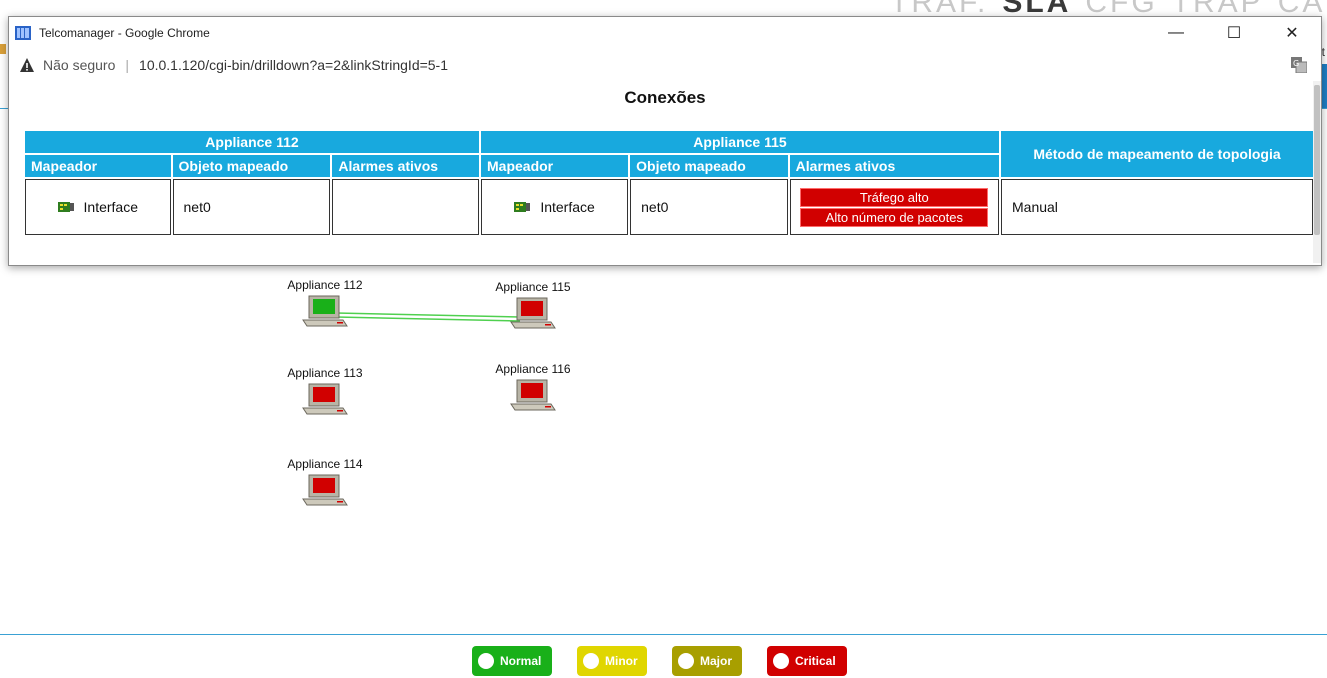  Describe the element at coordinates (27, 65) in the screenshot. I see `warning-icon` at that location.